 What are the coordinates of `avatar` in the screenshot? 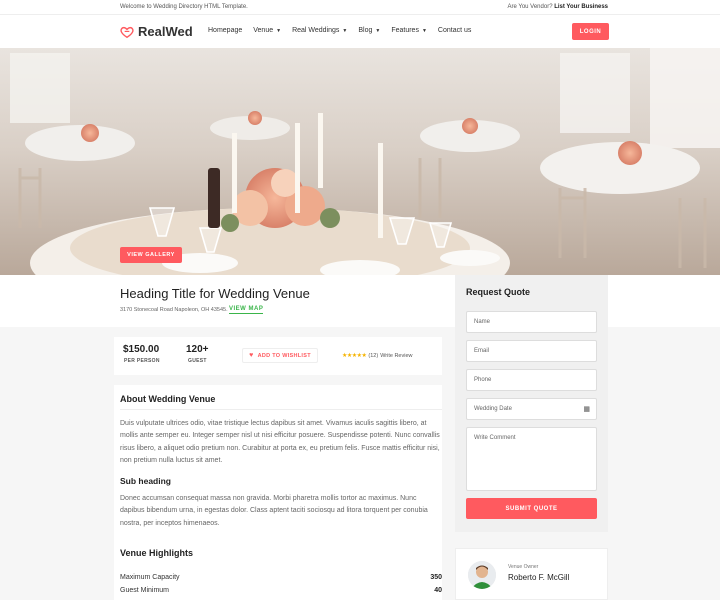 It's located at (482, 575).